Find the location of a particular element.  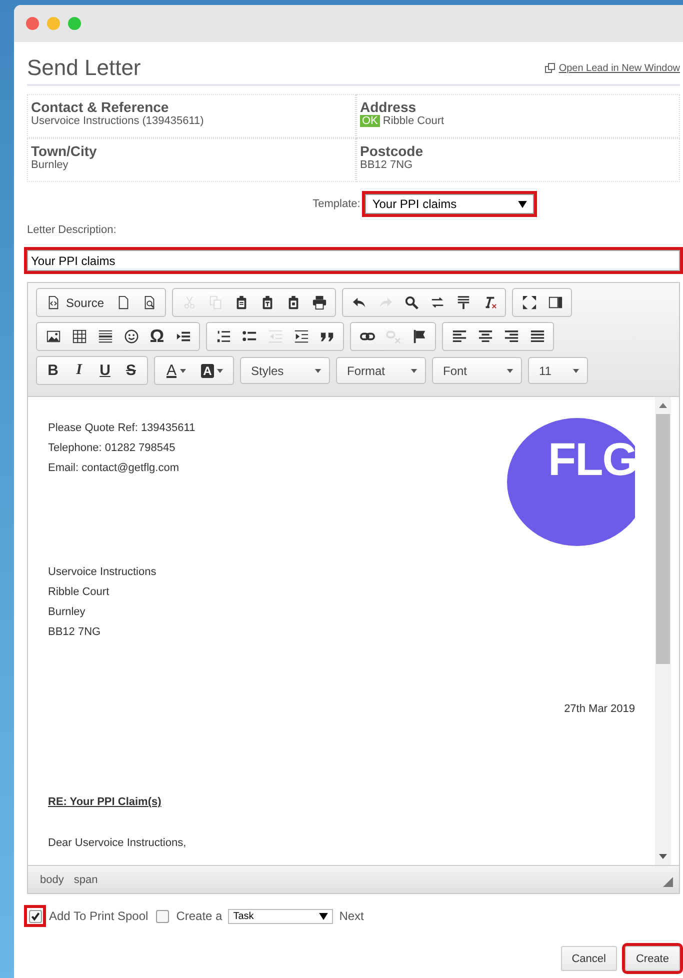

letter-date: 27th Mar 2019 is located at coordinates (599, 709).